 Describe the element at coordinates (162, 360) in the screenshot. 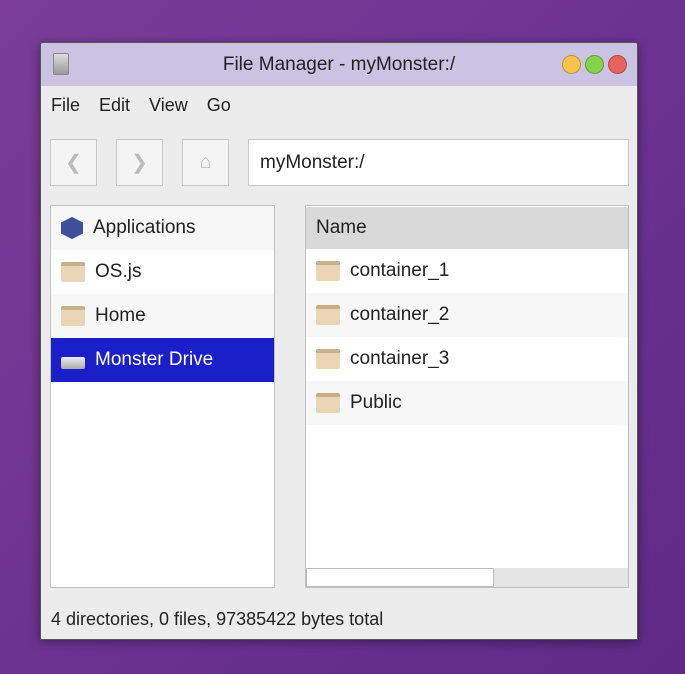

I see `sidebar-item-monster-drive: Monster Drive` at that location.